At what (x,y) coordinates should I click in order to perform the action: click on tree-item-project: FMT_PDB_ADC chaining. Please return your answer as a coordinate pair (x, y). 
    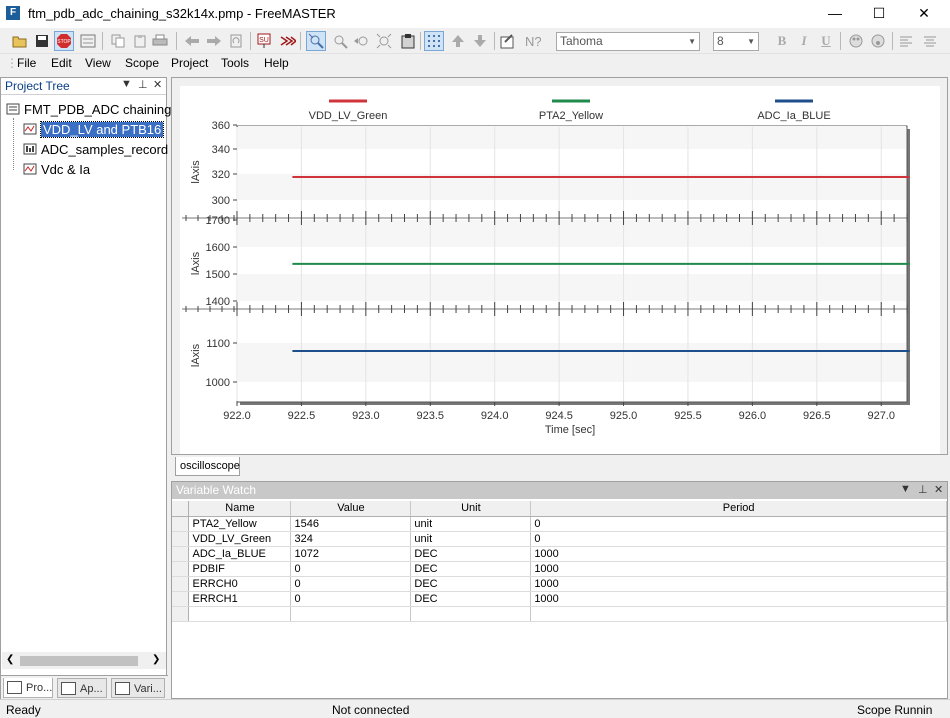
    Looking at the image, I should click on (88, 110).